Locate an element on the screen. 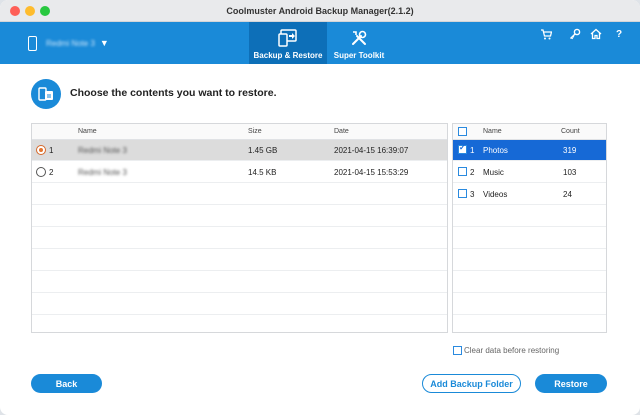 This screenshot has width=640, height=415. backup-date: 2021-04-15 16:39:07 is located at coordinates (371, 150).